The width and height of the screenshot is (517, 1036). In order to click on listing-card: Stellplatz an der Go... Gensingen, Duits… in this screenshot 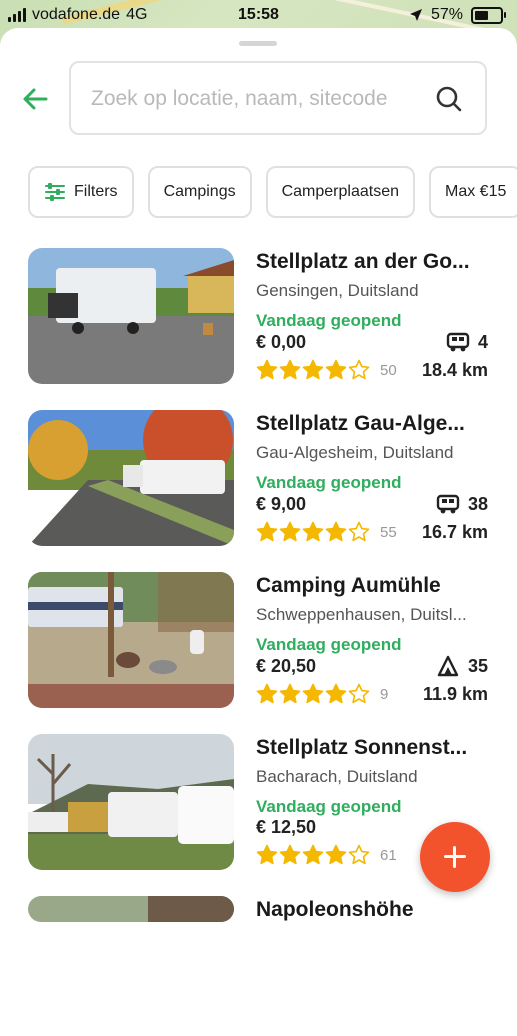, I will do `click(258, 318)`.